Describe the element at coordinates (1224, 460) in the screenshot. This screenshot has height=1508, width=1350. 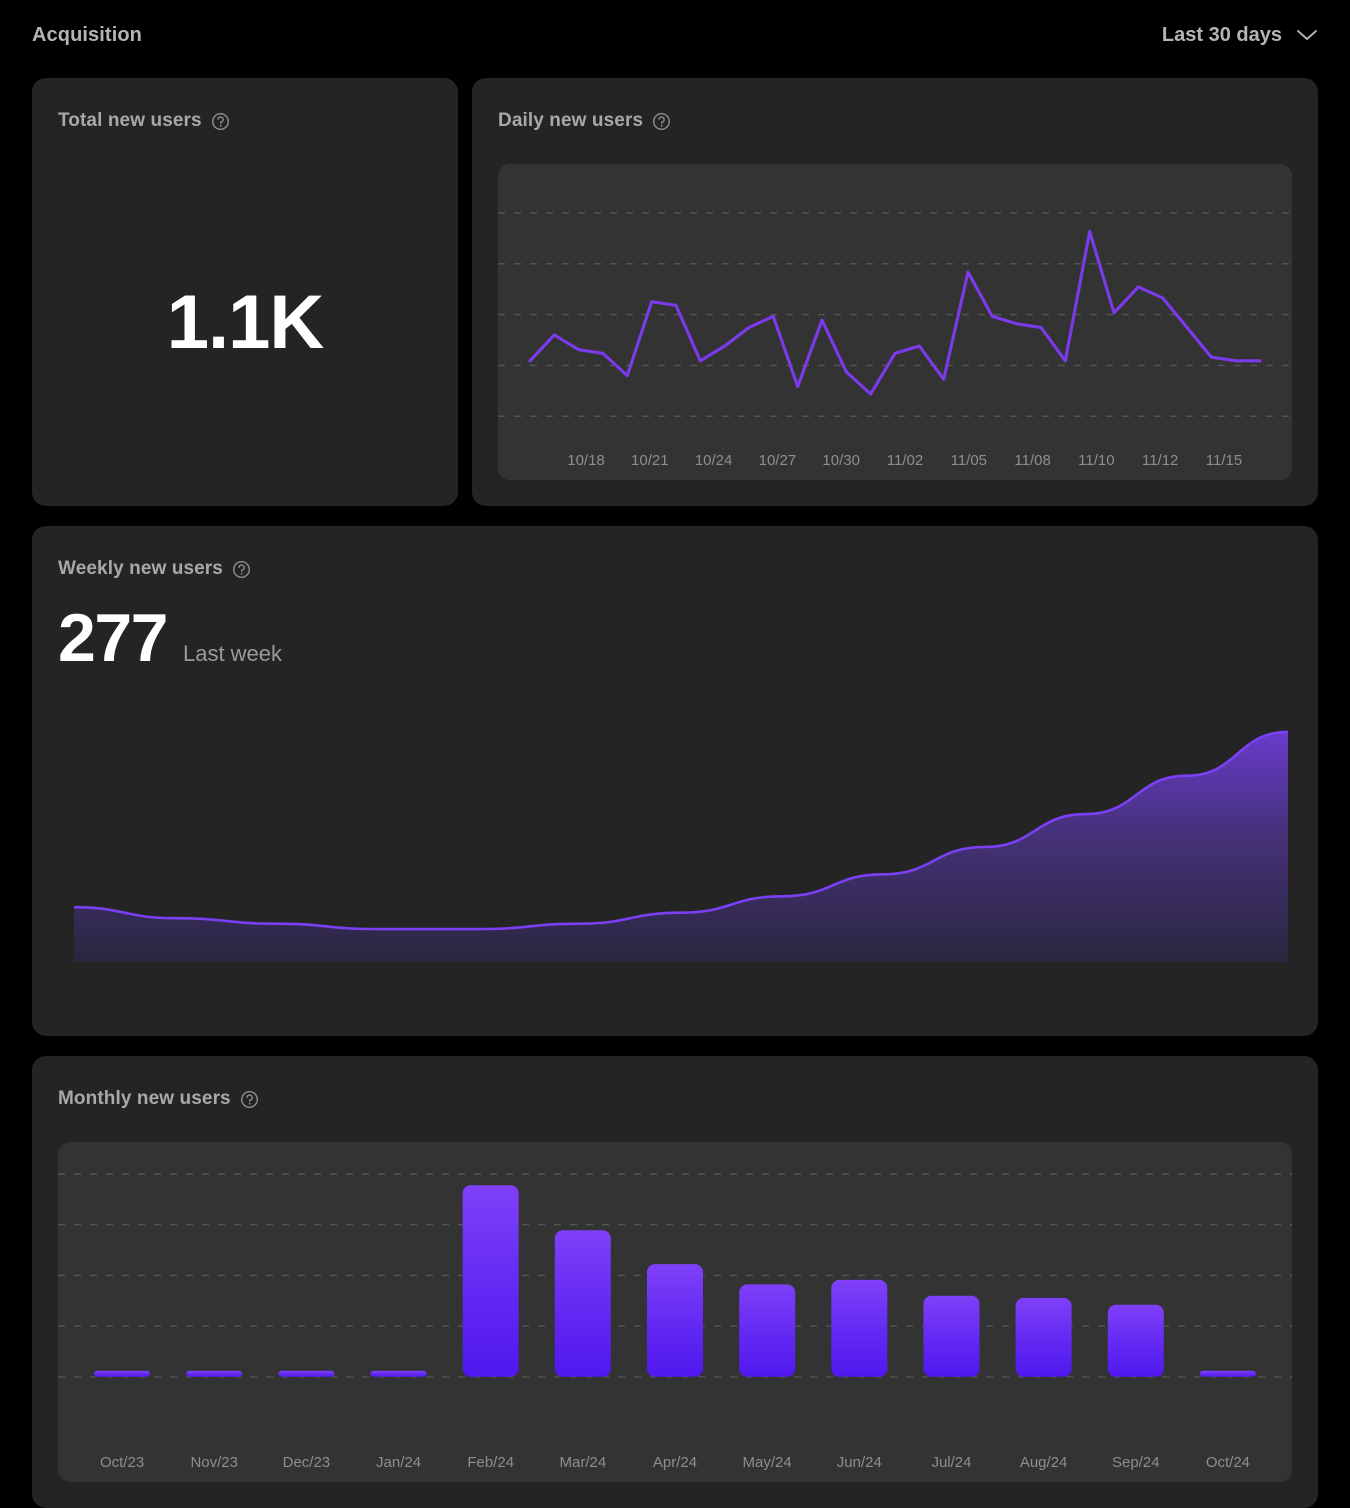
I see `axis-tick-label: 11/15` at that location.